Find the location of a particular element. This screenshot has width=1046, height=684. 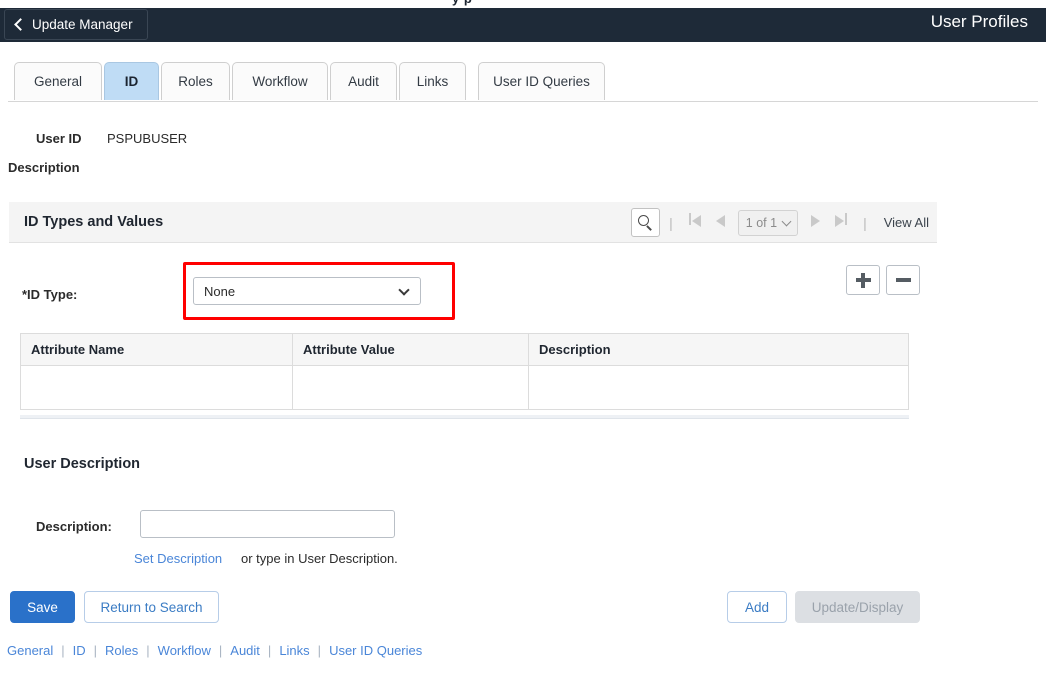

remove-row-button is located at coordinates (903, 280).